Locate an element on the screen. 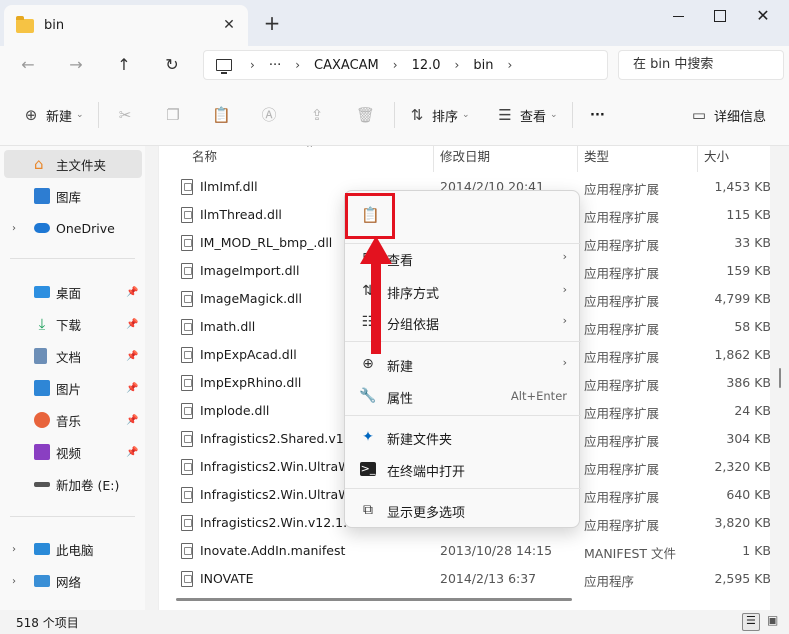 The height and width of the screenshot is (634, 789). copy-button: ❐ is located at coordinates (176, 115).